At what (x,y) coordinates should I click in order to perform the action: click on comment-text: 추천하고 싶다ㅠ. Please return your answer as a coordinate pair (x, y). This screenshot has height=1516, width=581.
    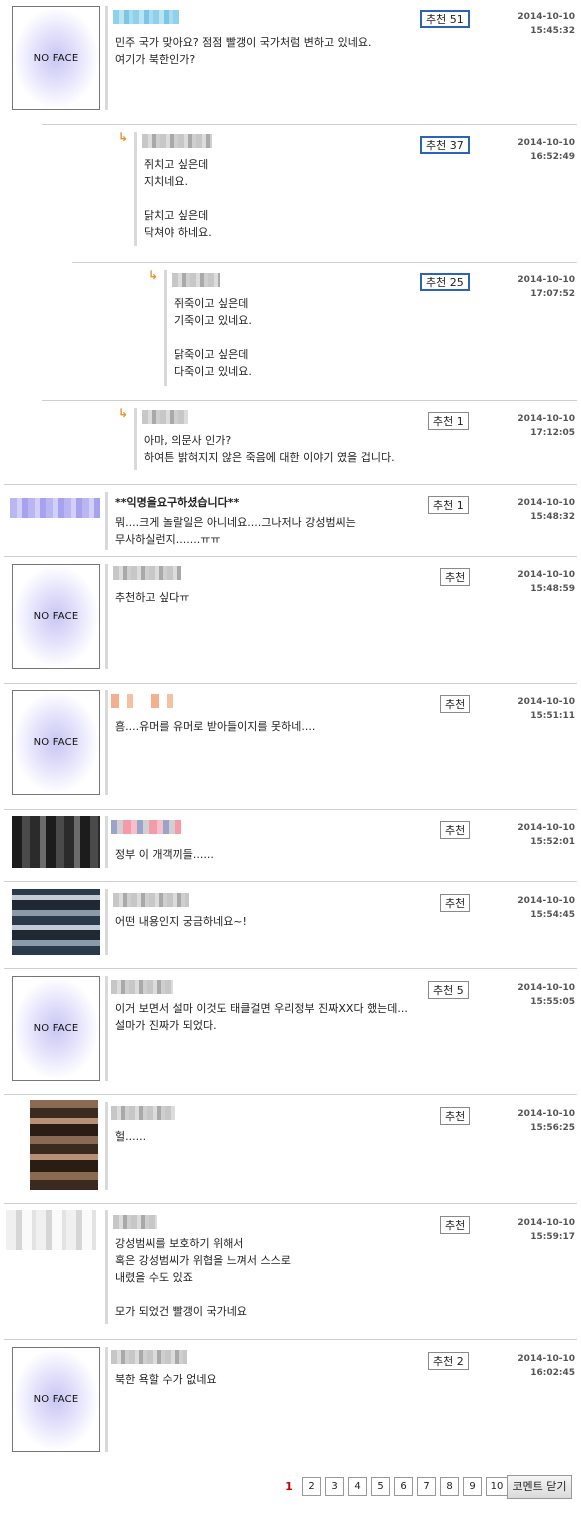
    Looking at the image, I should click on (152, 597).